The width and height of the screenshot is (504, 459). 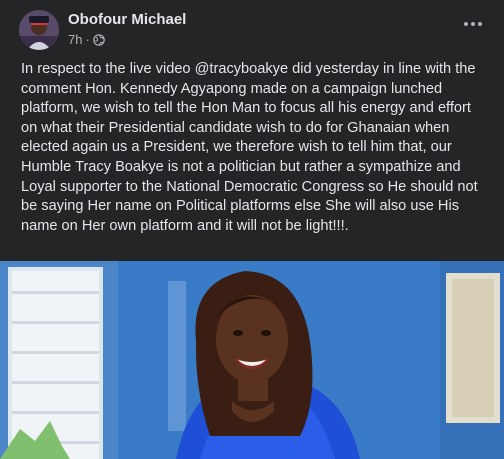 What do you see at coordinates (99, 39) in the screenshot?
I see `globe-icon` at bounding box center [99, 39].